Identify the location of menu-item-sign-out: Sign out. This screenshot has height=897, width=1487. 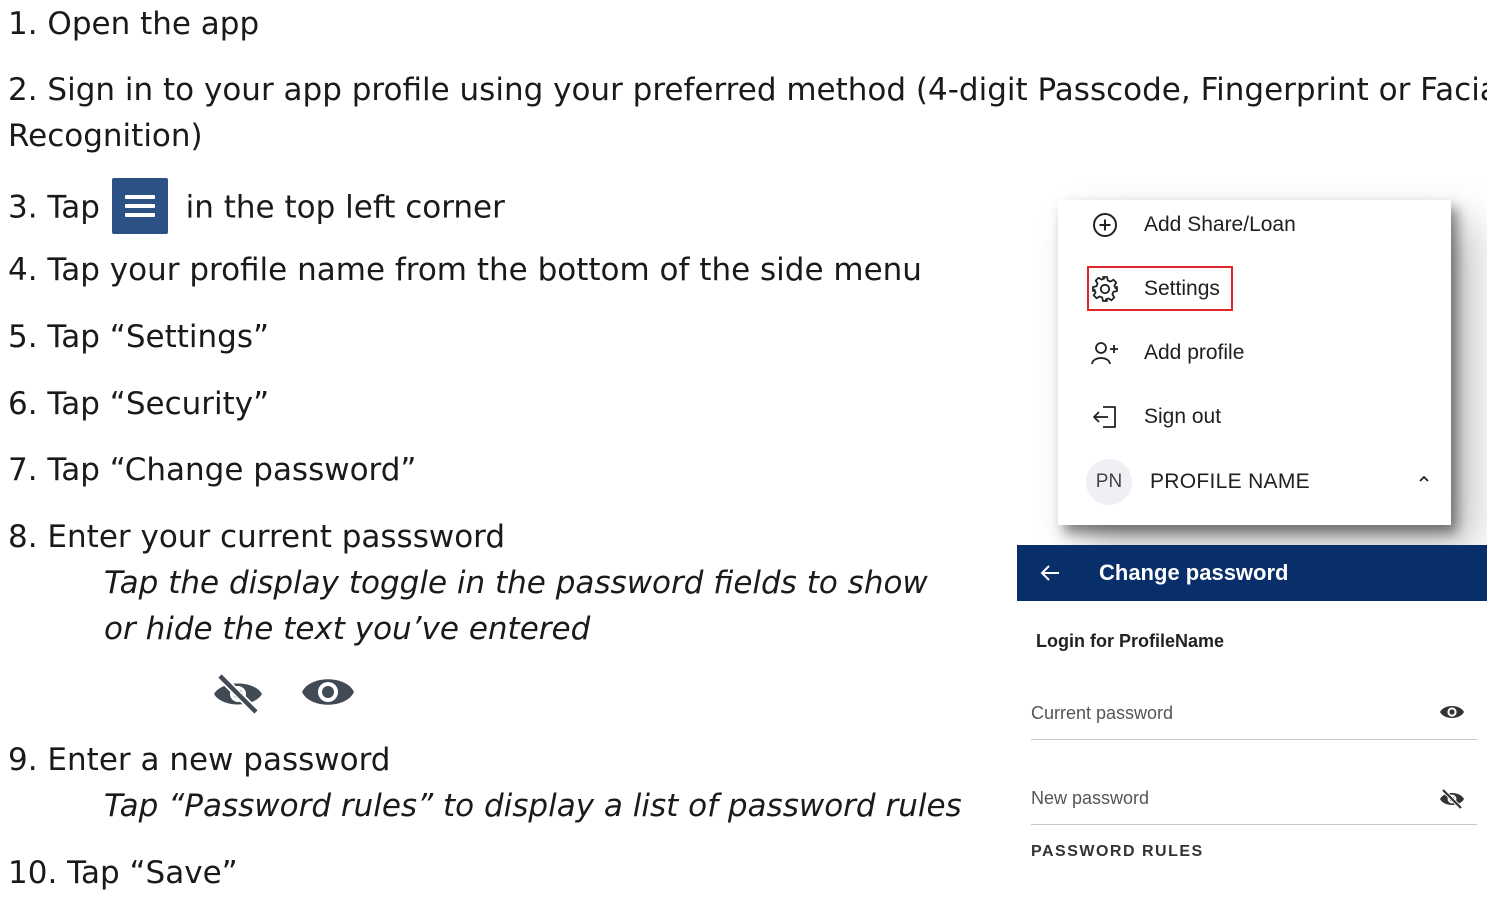
(1154, 417).